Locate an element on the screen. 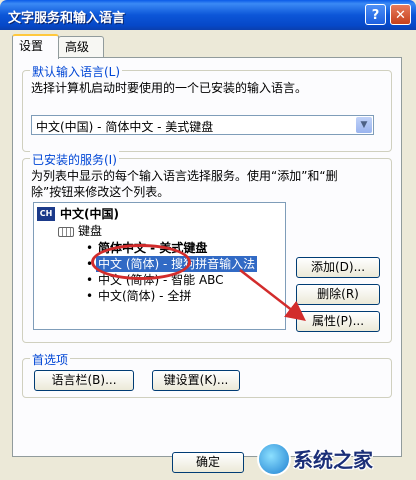  watermark-text: 系统之家 is located at coordinates (333, 460).